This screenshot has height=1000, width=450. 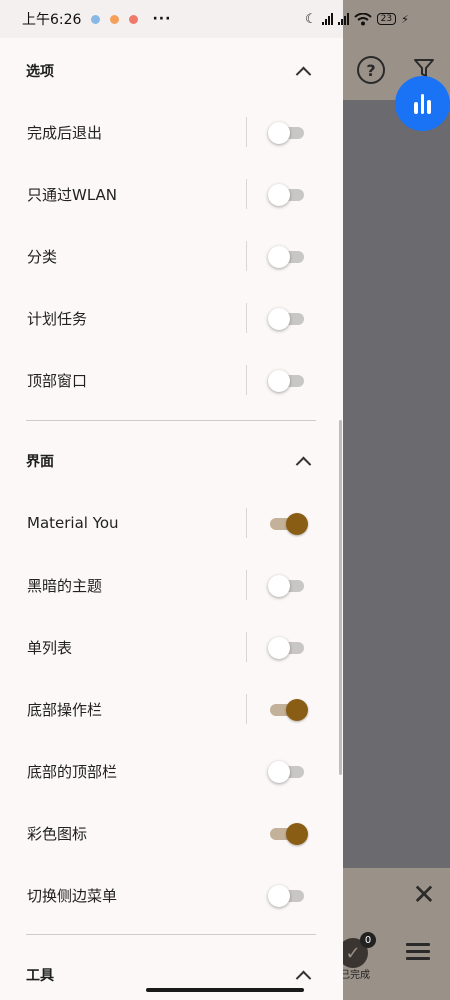 I want to click on status-bar-system-icons: ☾ 23 ⚡, so click(x=377, y=19).